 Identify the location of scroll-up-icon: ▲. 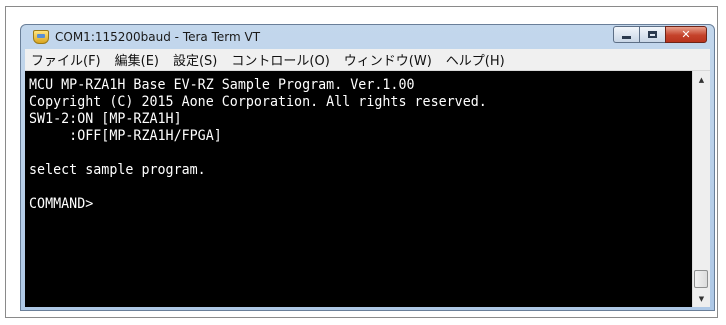
(701, 79).